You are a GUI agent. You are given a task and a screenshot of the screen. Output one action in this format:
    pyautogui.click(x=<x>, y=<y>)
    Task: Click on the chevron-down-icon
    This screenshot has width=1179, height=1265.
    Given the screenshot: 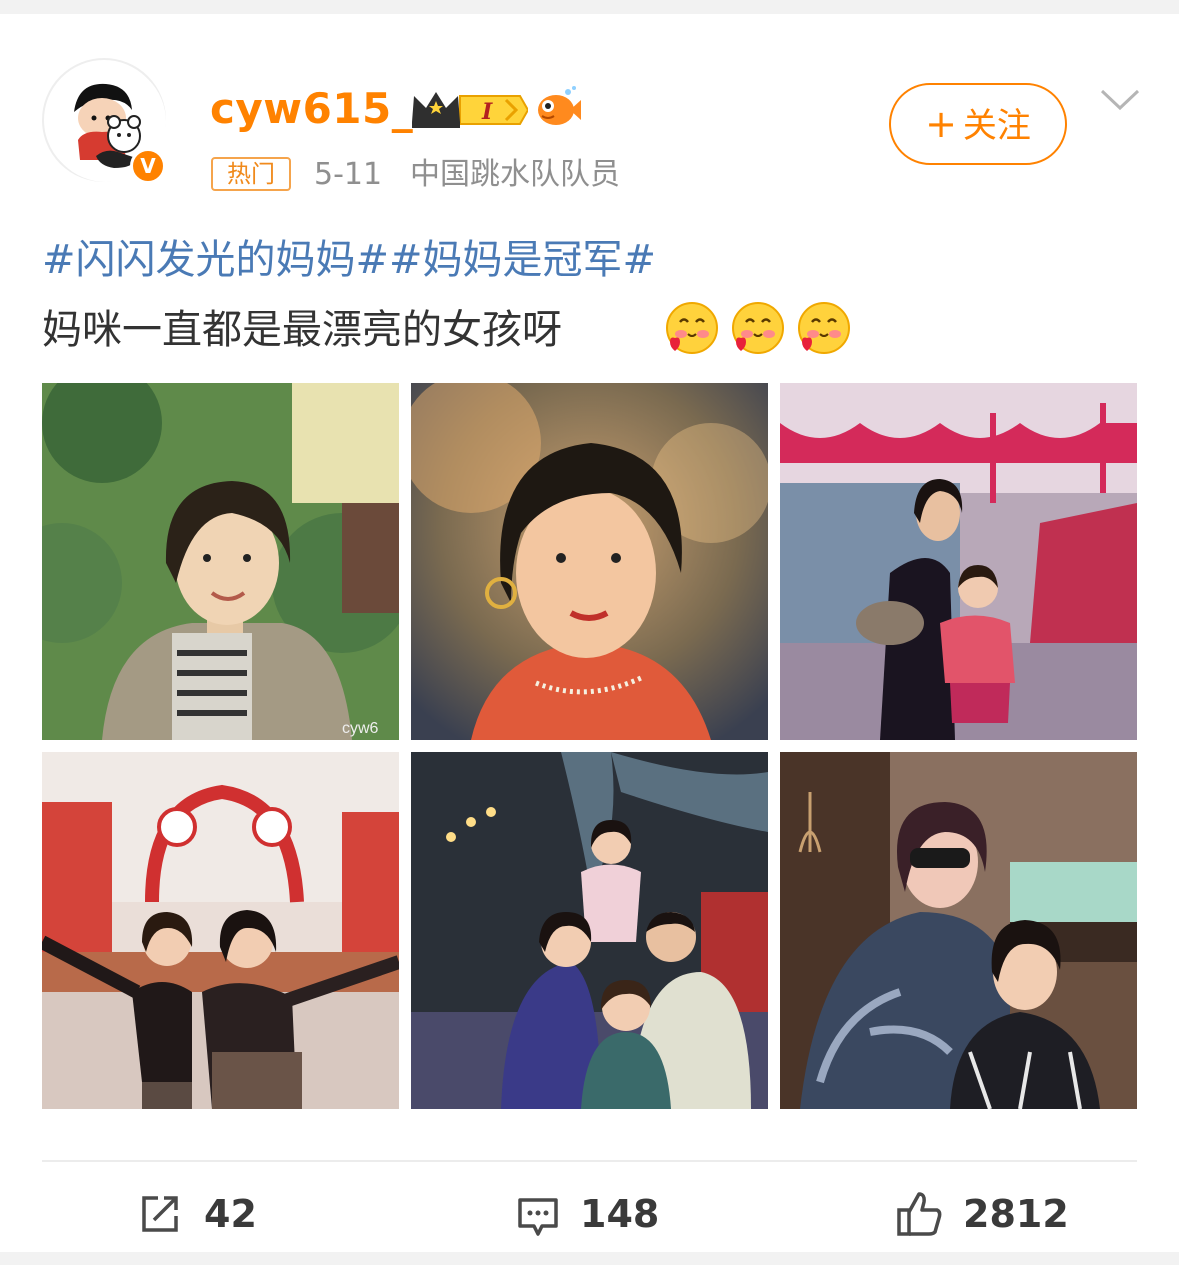 What is the action you would take?
    pyautogui.click(x=1120, y=100)
    